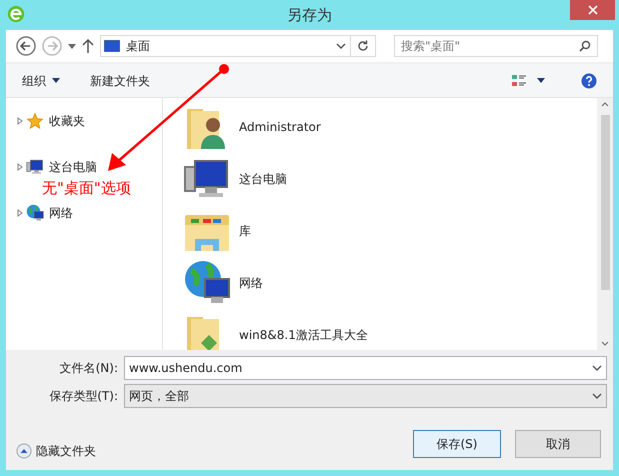 Image resolution: width=619 pixels, height=476 pixels. I want to click on address-field: 桌面, so click(238, 46).